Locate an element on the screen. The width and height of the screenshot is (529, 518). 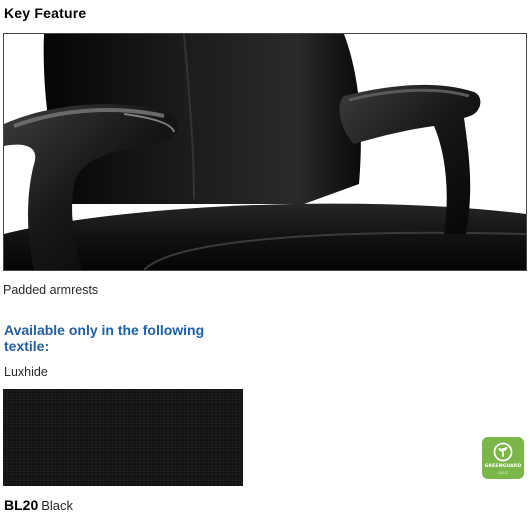
textile-heading: Available only in the following textile: is located at coordinates (104, 338).